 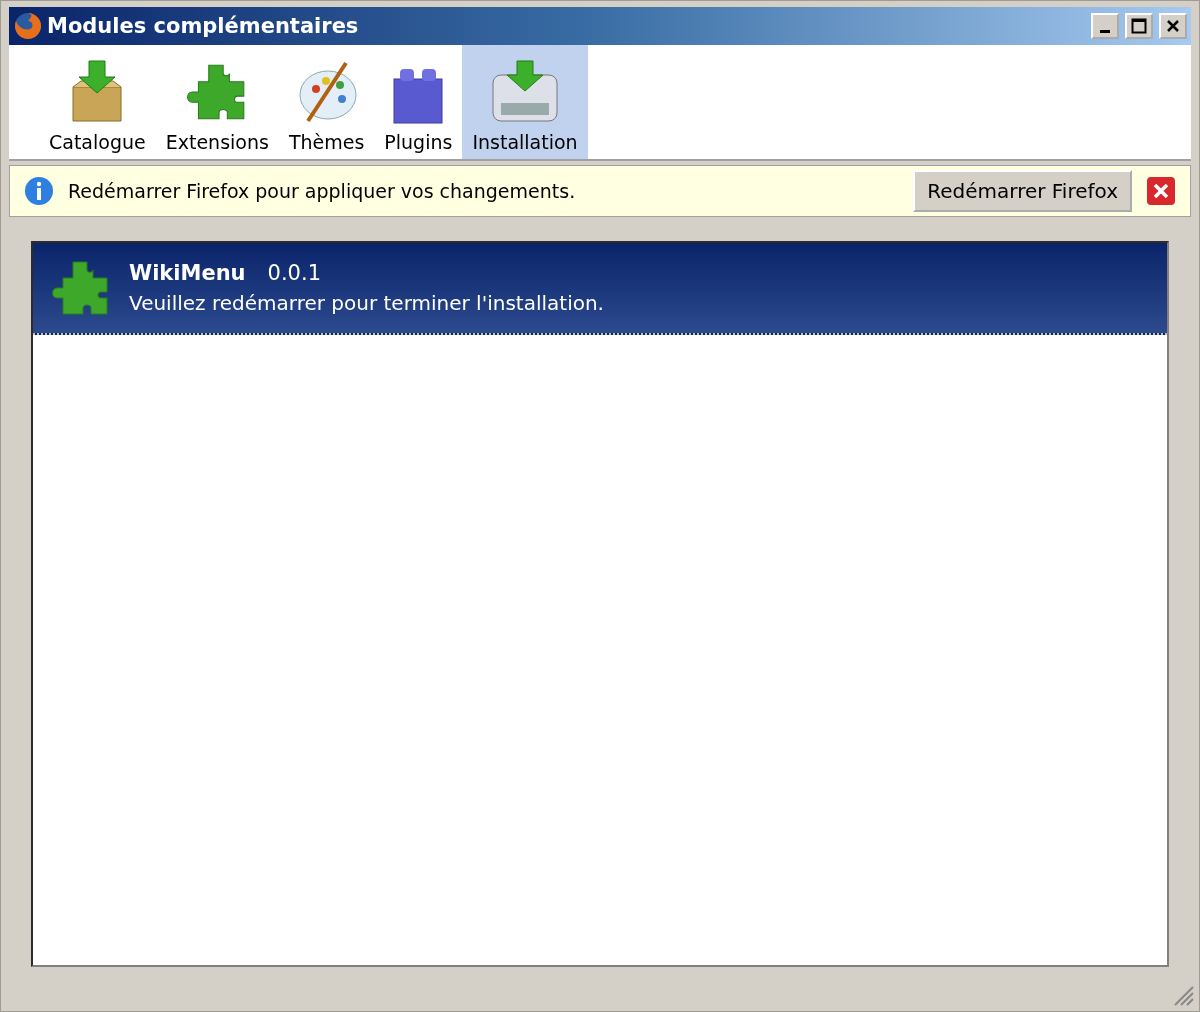 What do you see at coordinates (1022, 191) in the screenshot?
I see `restart-button: Redémarrer Firefox` at bounding box center [1022, 191].